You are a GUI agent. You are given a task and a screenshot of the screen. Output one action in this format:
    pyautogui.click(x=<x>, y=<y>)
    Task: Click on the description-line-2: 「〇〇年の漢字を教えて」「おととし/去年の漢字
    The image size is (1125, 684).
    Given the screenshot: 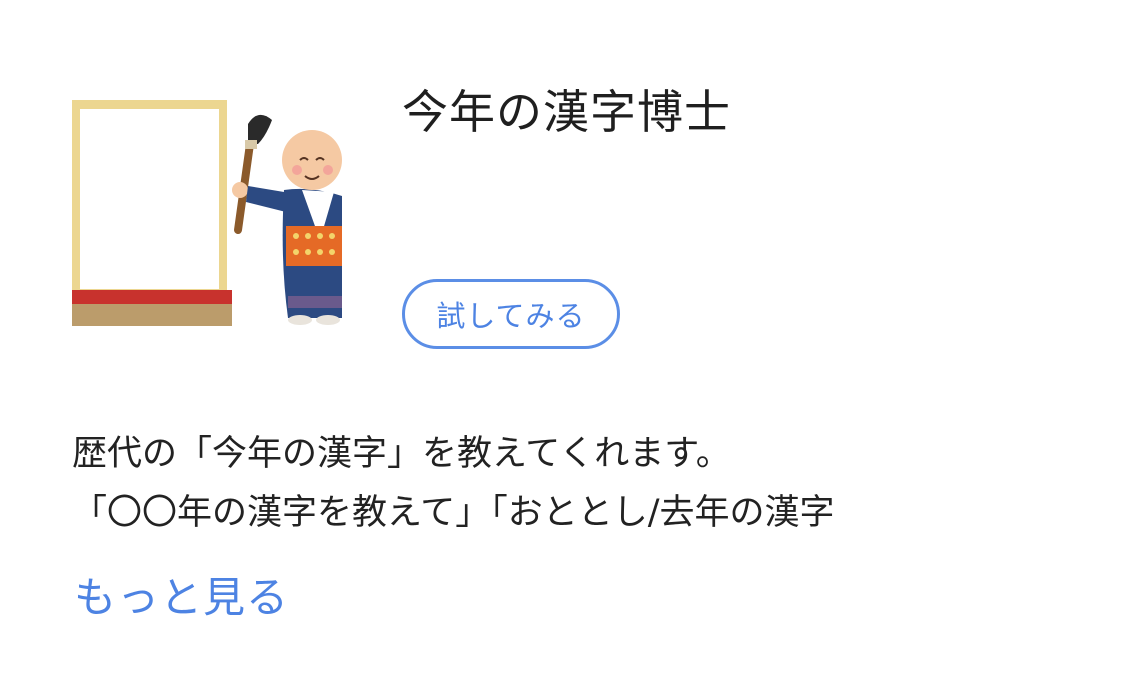 What is the action you would take?
    pyautogui.click(x=453, y=513)
    